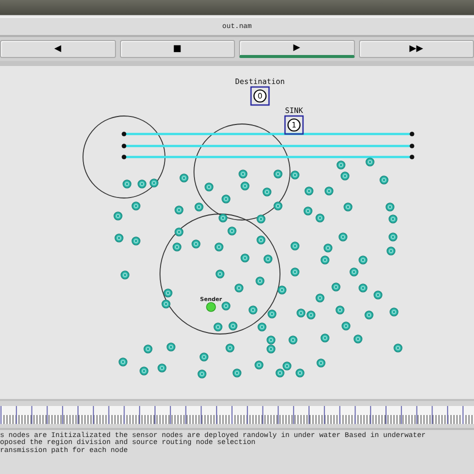  What do you see at coordinates (58, 49) in the screenshot?
I see `rewind-button: ◀` at bounding box center [58, 49].